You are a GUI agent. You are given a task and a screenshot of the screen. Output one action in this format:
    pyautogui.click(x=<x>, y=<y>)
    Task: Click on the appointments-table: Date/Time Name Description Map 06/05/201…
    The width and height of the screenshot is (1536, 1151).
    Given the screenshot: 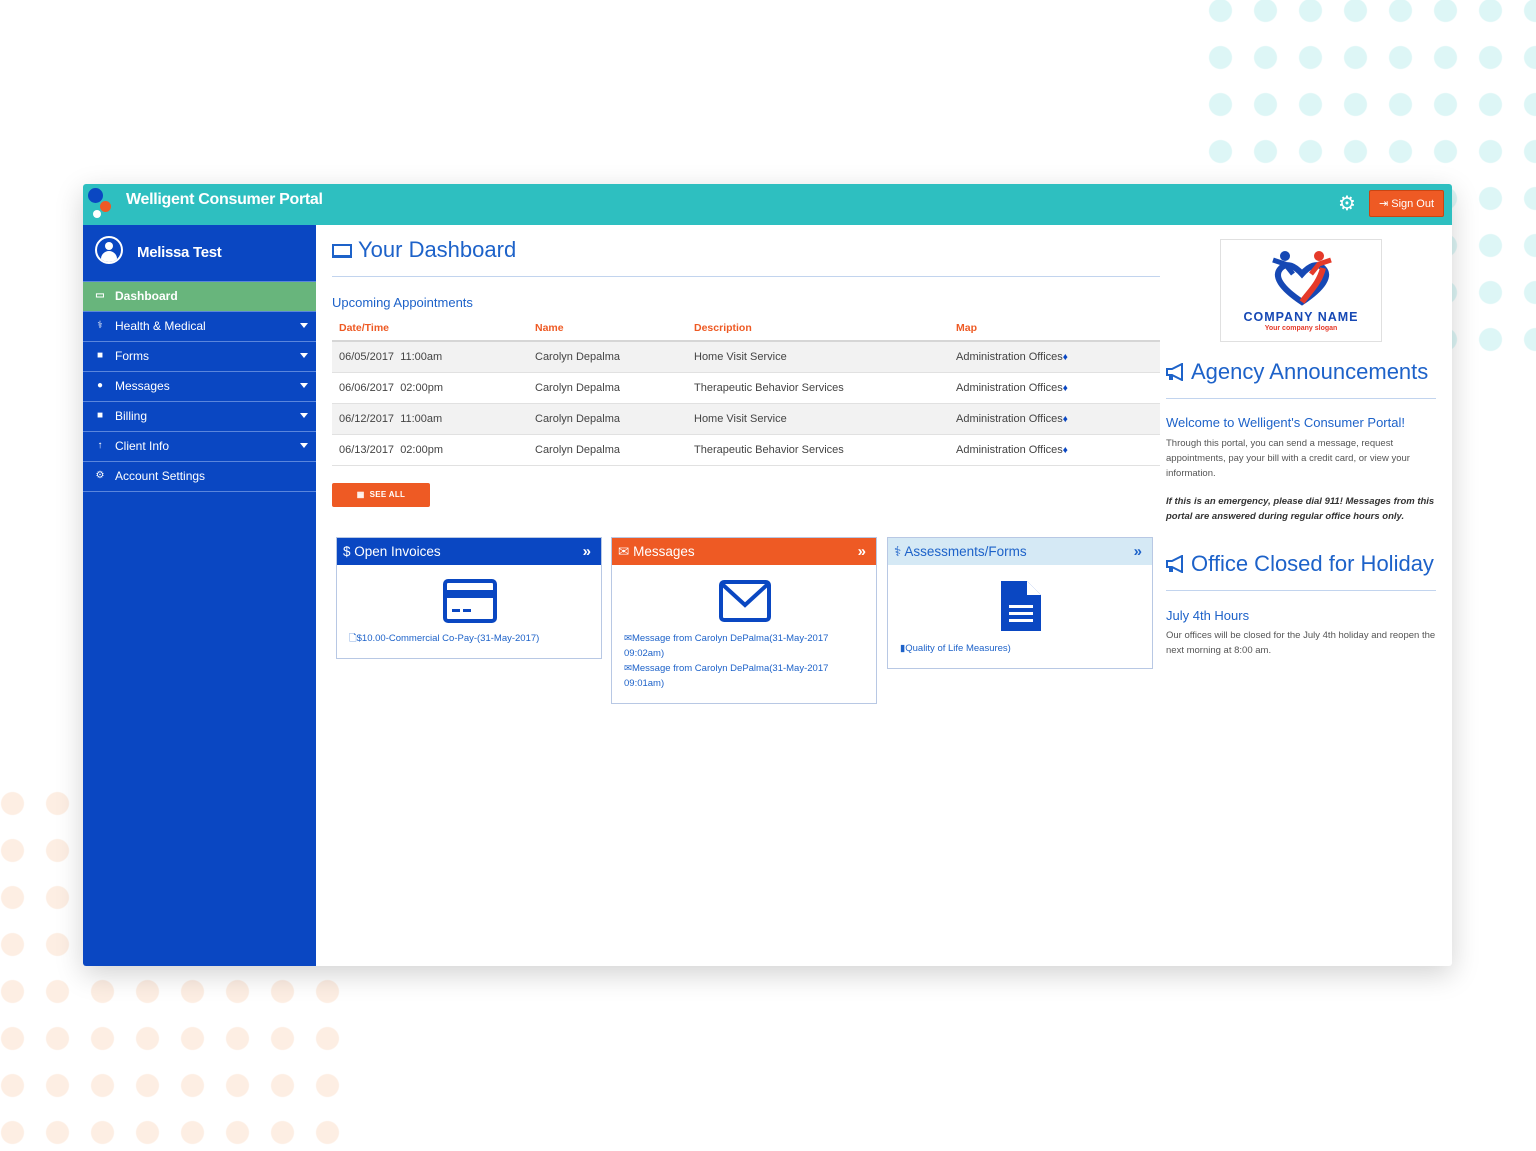 What is the action you would take?
    pyautogui.click(x=746, y=391)
    